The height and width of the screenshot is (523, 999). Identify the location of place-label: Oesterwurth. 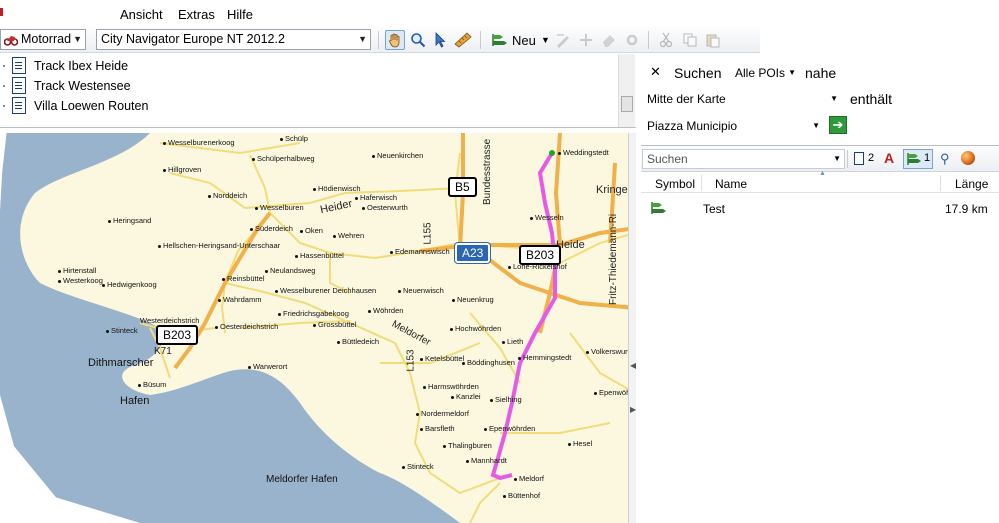
(385, 207).